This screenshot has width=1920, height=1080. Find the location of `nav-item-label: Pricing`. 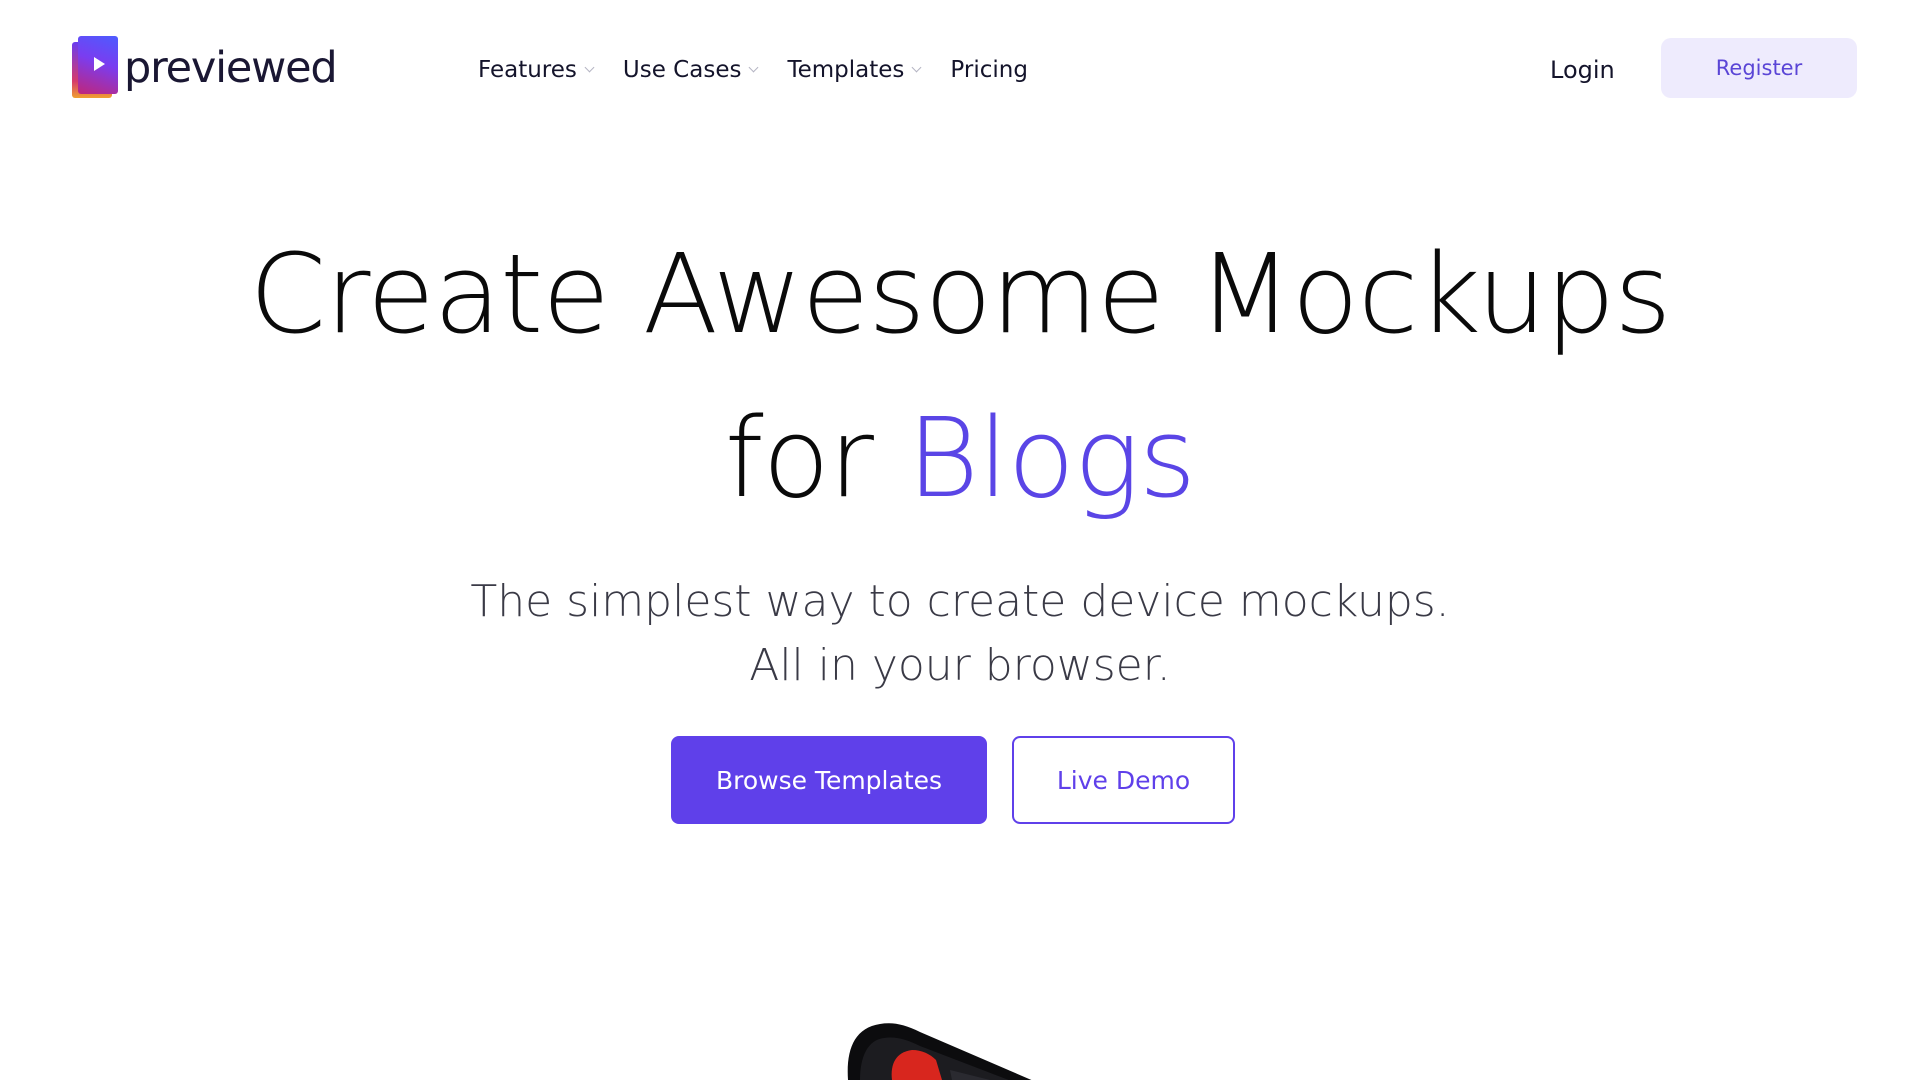

nav-item-label: Pricing is located at coordinates (989, 70).